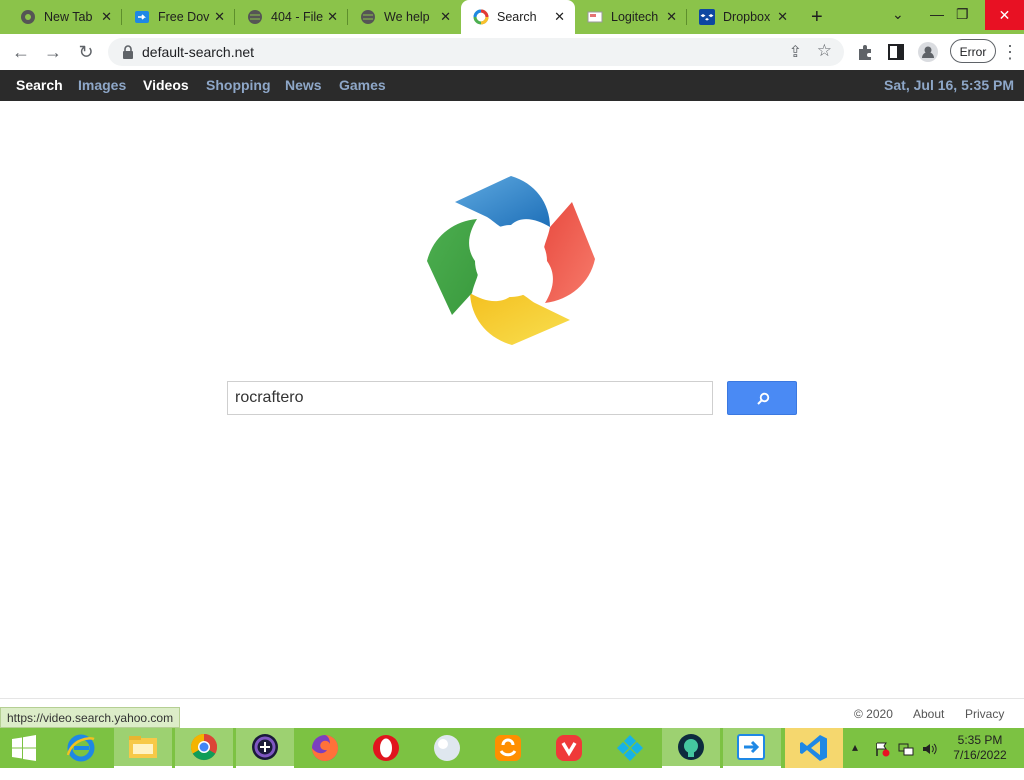  I want to click on search-input, so click(470, 398).